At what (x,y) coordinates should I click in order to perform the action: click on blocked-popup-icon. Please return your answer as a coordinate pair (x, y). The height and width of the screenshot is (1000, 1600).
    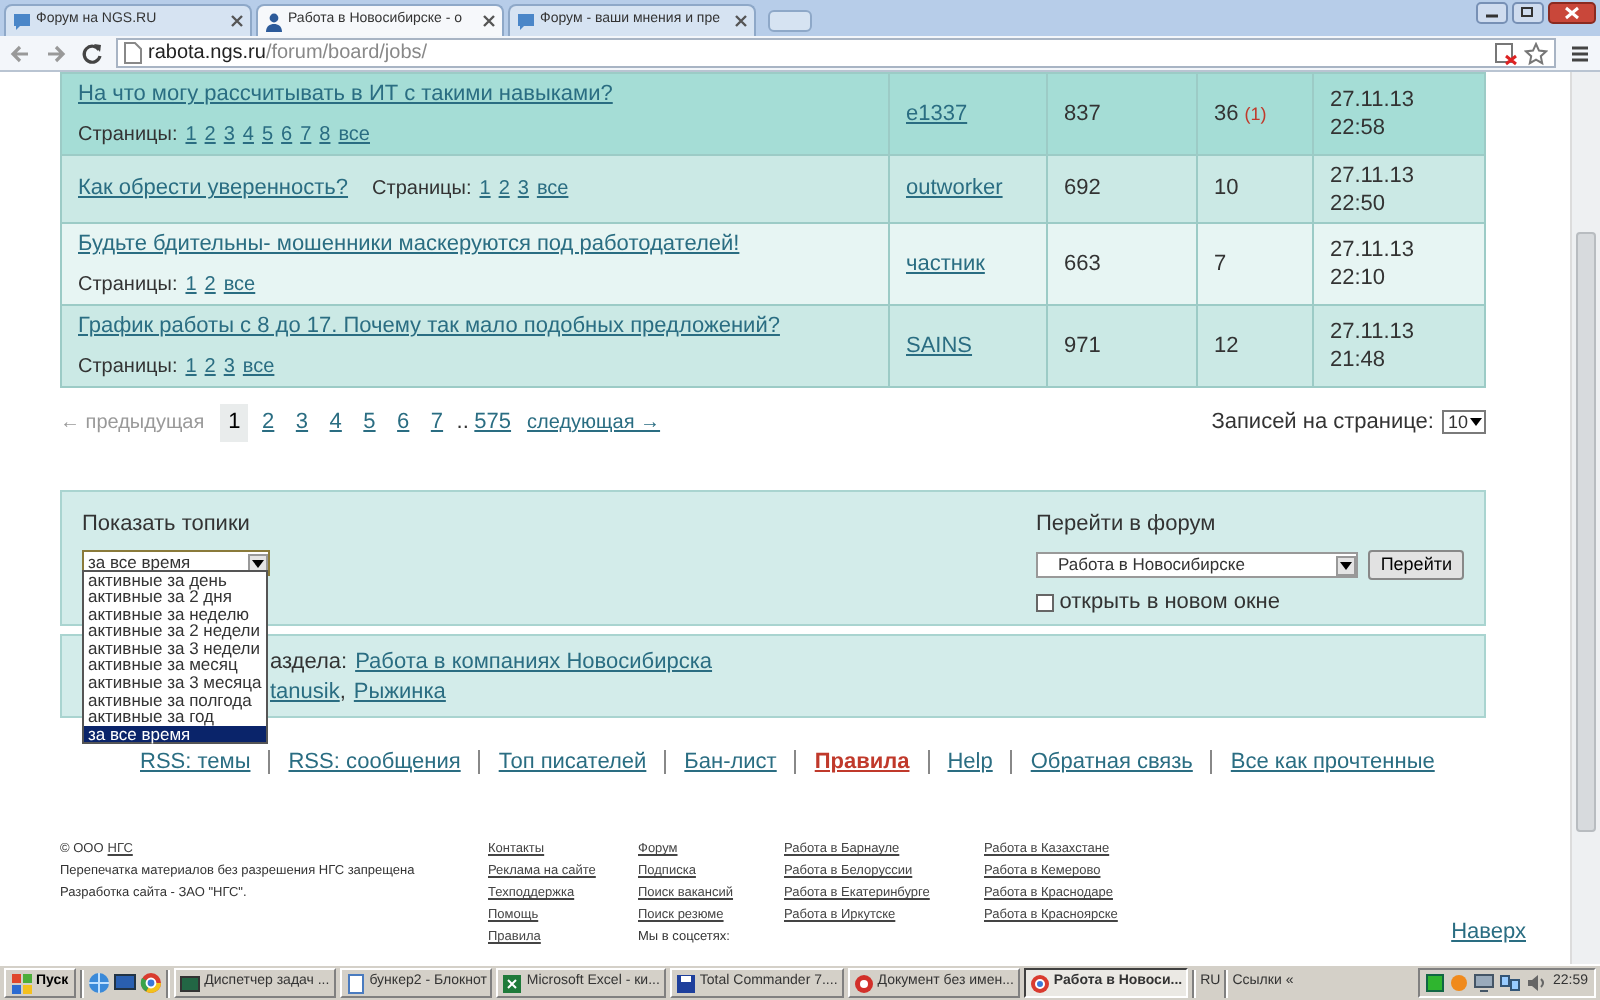
    Looking at the image, I should click on (1506, 53).